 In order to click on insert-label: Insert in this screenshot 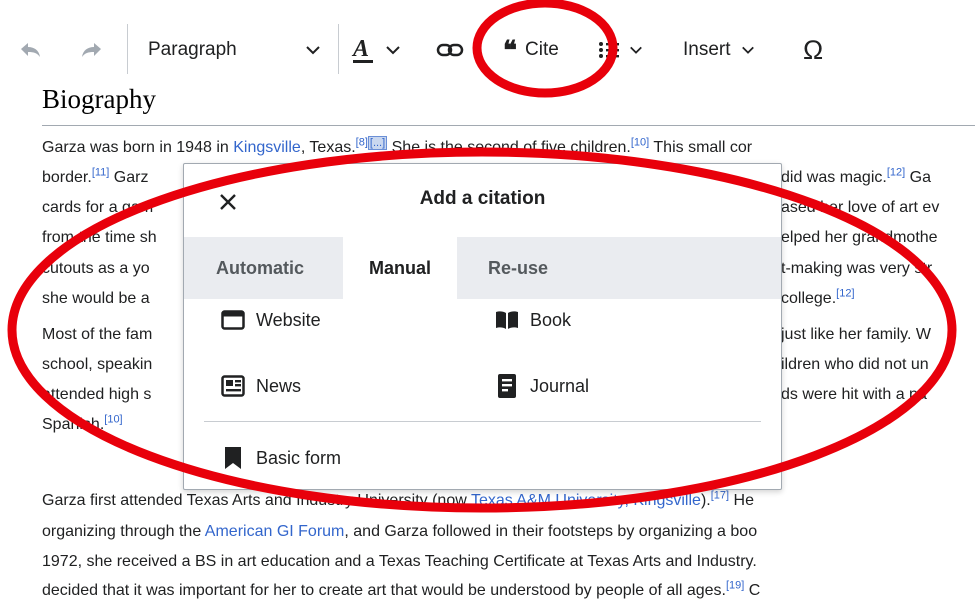, I will do `click(707, 49)`.